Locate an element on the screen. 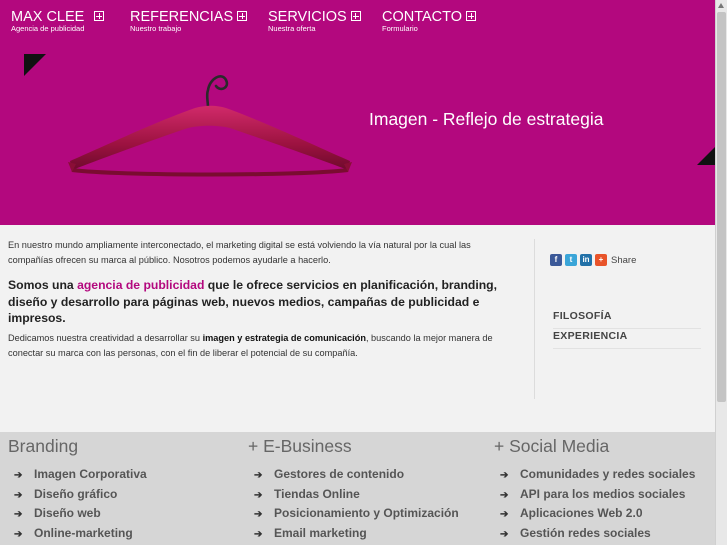 The image size is (727, 545). sidebar-link-filosofia: FILOSOFÍA is located at coordinates (627, 319).